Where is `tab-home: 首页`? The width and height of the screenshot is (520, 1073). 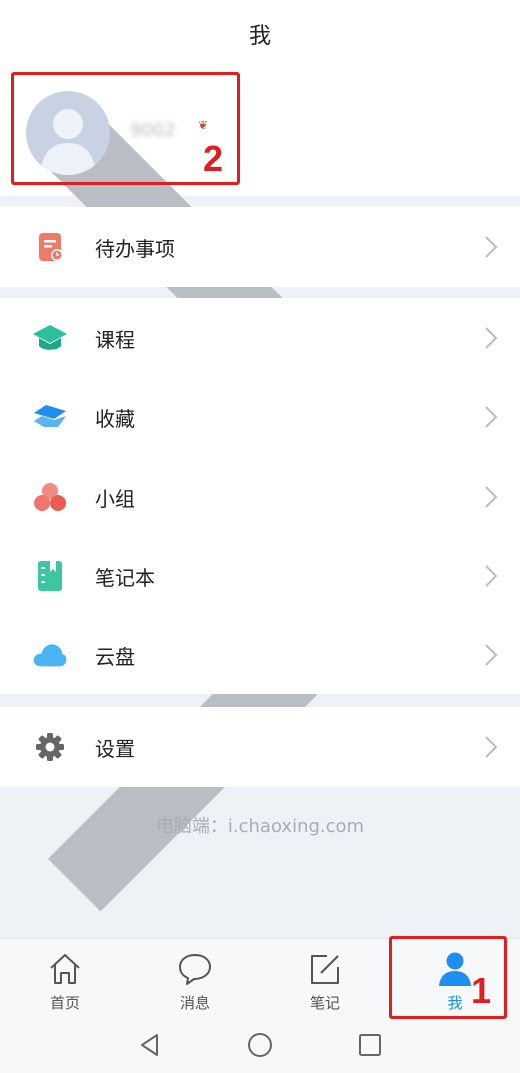 tab-home: 首页 is located at coordinates (65, 978).